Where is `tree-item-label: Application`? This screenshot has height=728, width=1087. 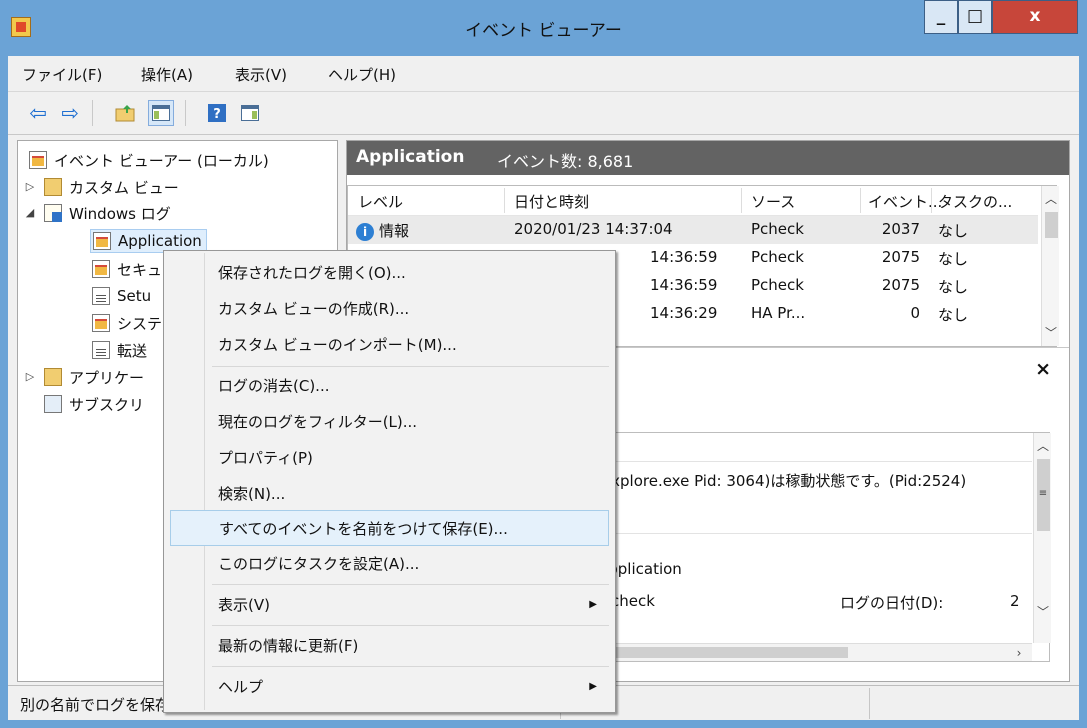 tree-item-label: Application is located at coordinates (160, 241).